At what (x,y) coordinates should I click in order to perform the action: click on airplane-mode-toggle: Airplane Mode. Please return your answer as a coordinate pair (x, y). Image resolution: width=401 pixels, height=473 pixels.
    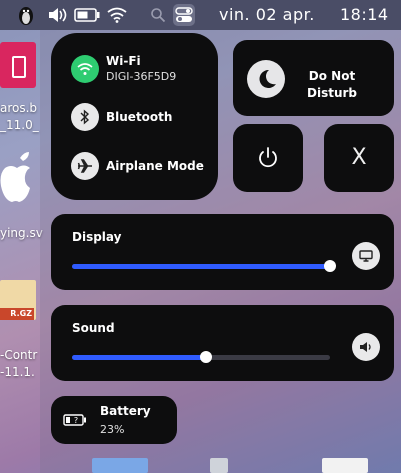
    Looking at the image, I should click on (137, 166).